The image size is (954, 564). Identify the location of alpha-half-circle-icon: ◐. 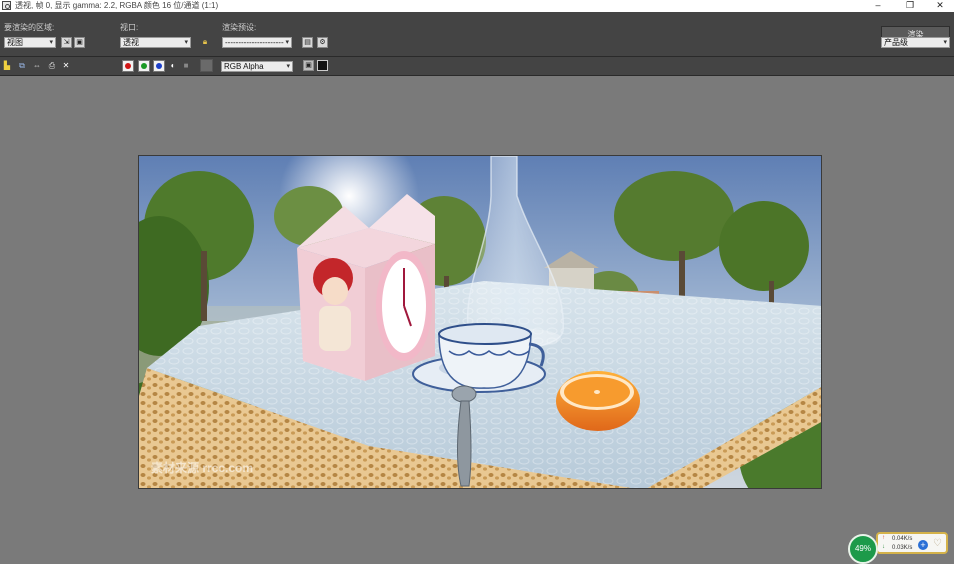
(173, 66).